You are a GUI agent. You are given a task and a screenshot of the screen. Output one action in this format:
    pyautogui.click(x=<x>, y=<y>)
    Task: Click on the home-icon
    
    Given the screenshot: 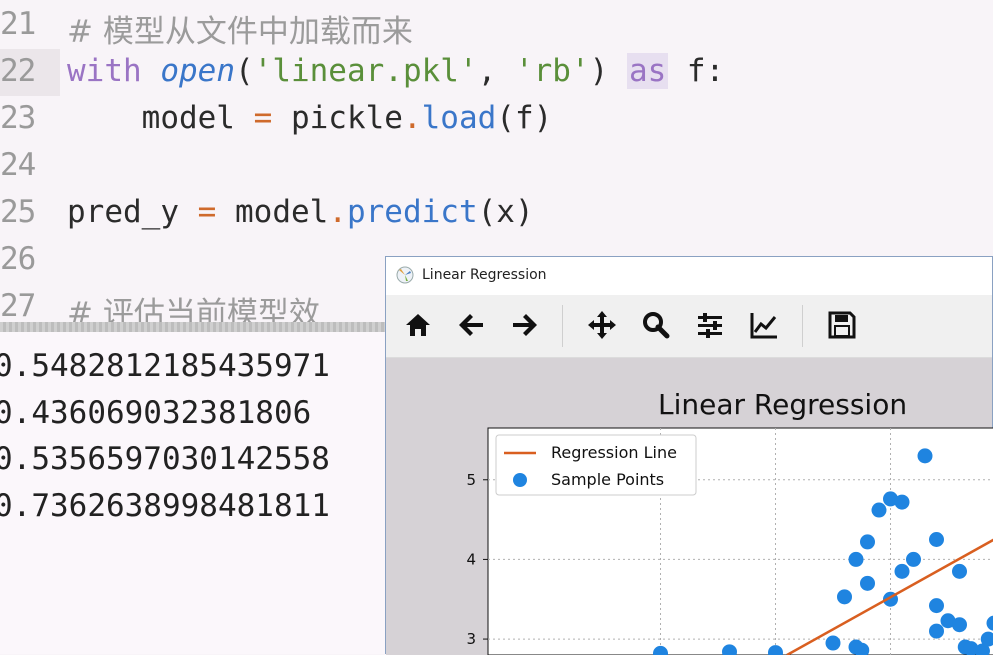 What is the action you would take?
    pyautogui.click(x=418, y=325)
    